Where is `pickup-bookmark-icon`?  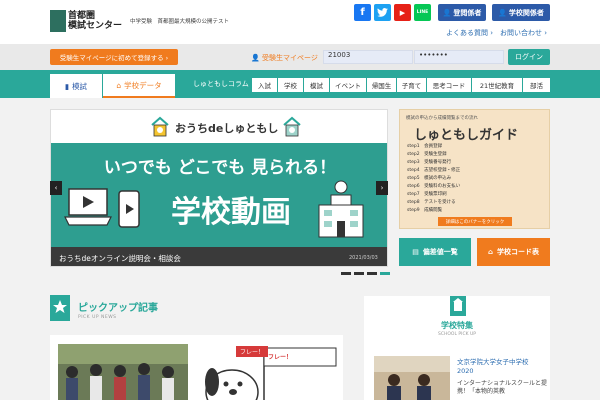
pickup-bookmark-icon is located at coordinates (60, 308).